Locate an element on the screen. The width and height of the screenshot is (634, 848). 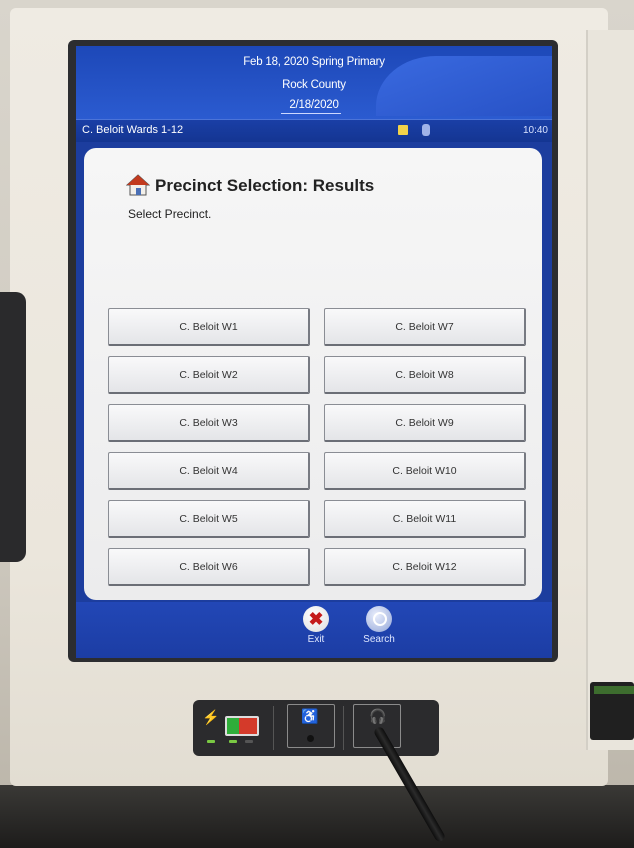
precinct-button-w6: C. Beloit W6 is located at coordinates (209, 567).